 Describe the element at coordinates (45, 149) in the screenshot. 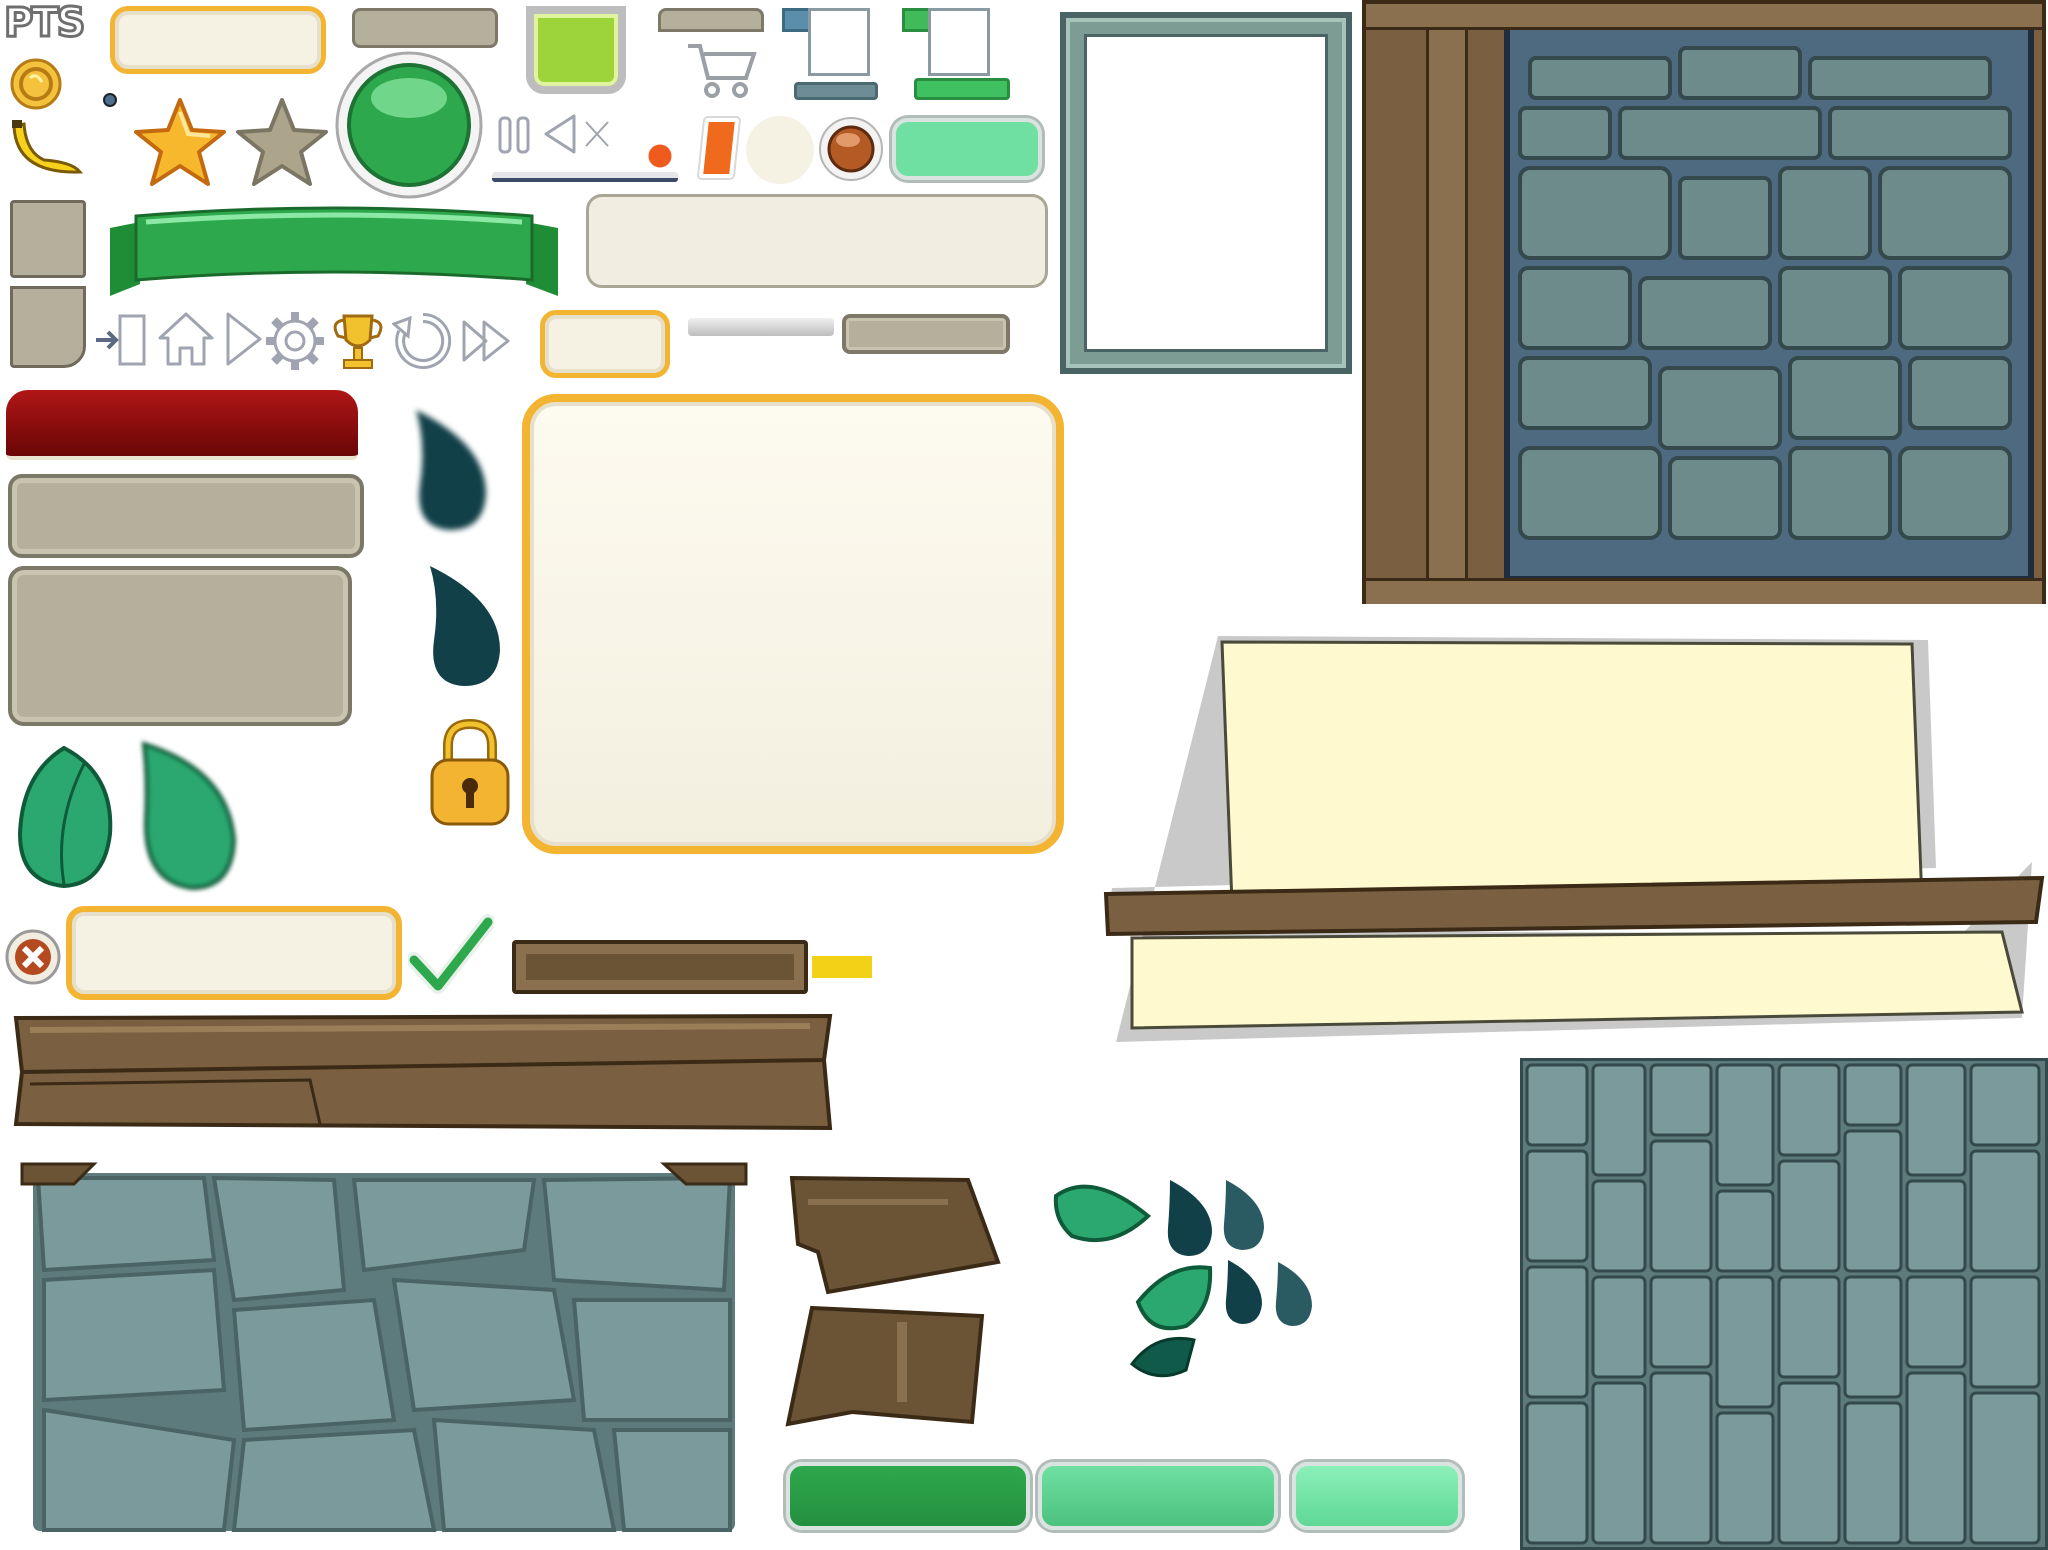

I see `banana-icon` at that location.